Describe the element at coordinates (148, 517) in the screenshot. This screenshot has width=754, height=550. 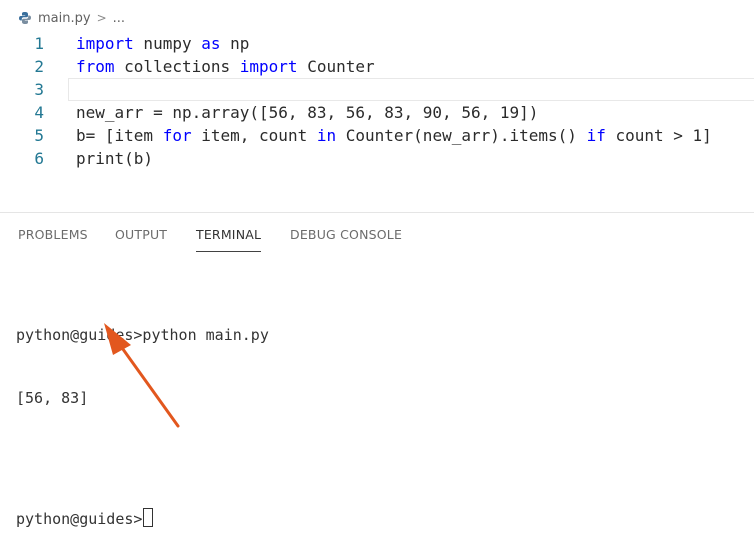
I see `terminal-cursor` at that location.